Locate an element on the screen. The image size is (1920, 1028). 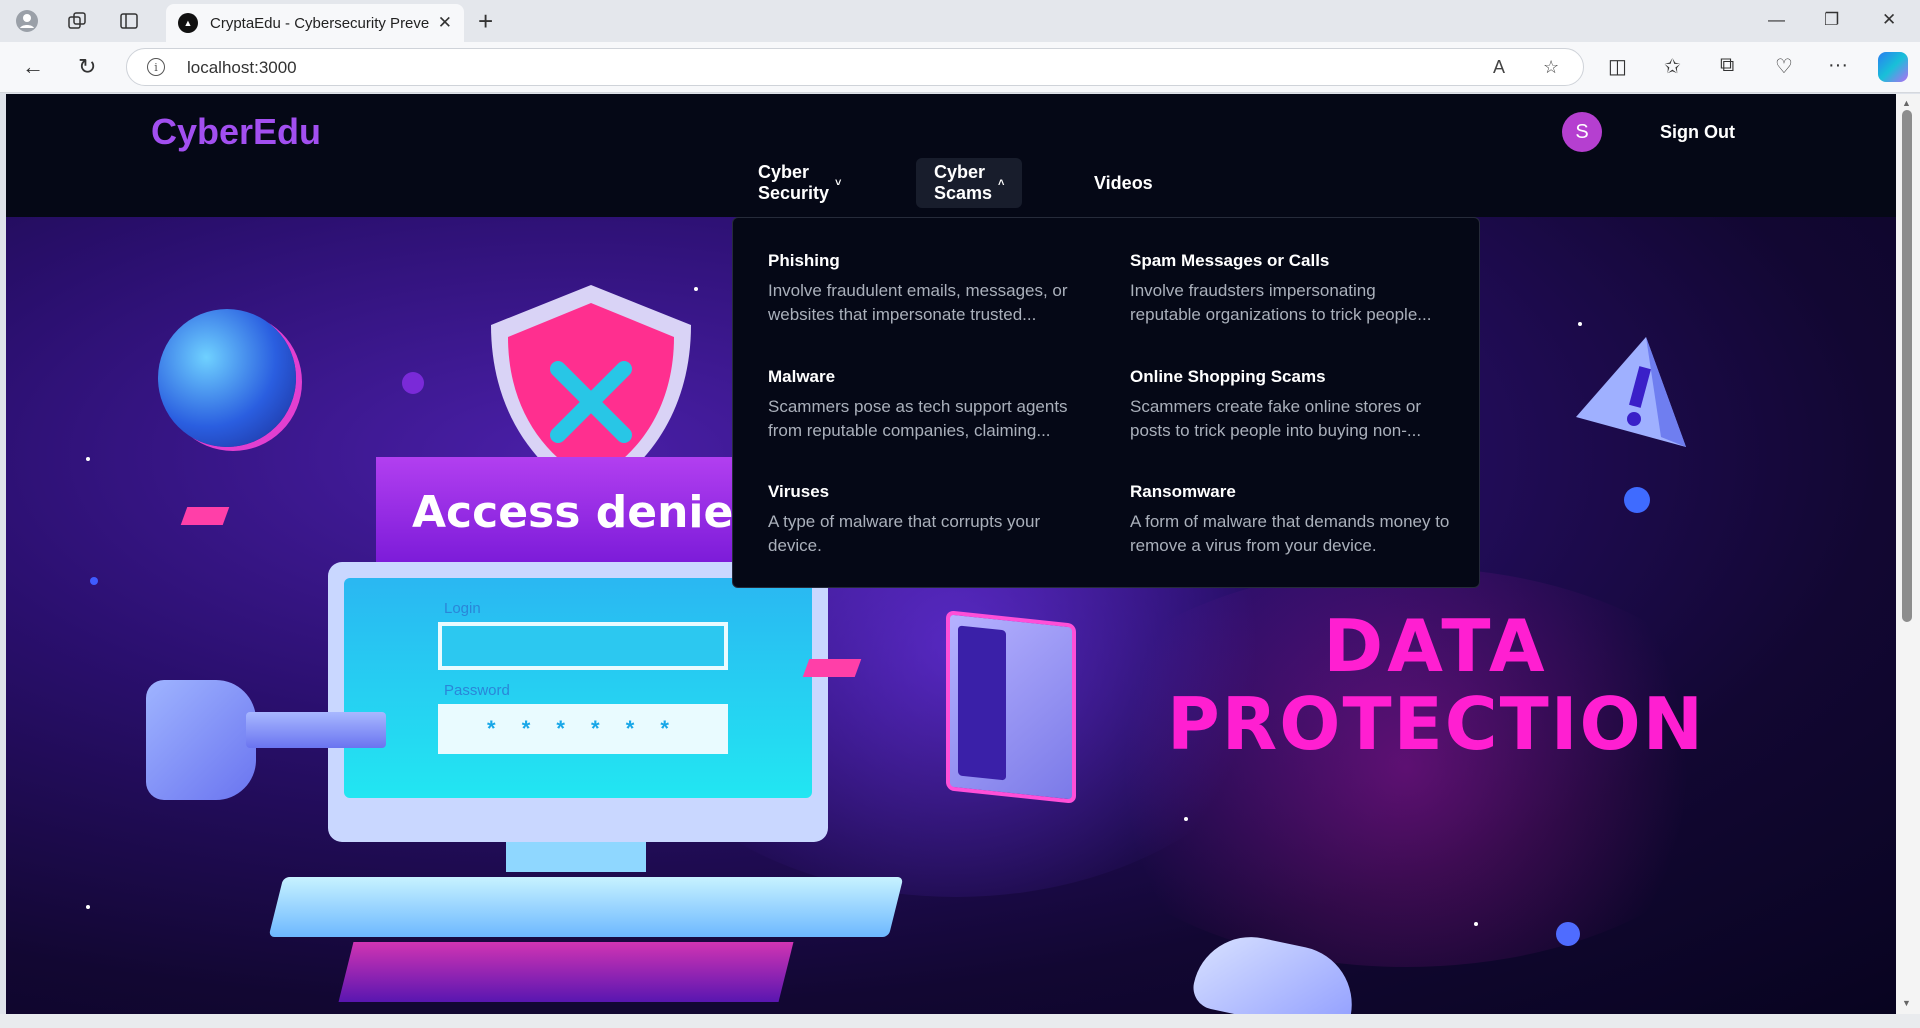
scrollbar-thumb is located at coordinates (1907, 366).